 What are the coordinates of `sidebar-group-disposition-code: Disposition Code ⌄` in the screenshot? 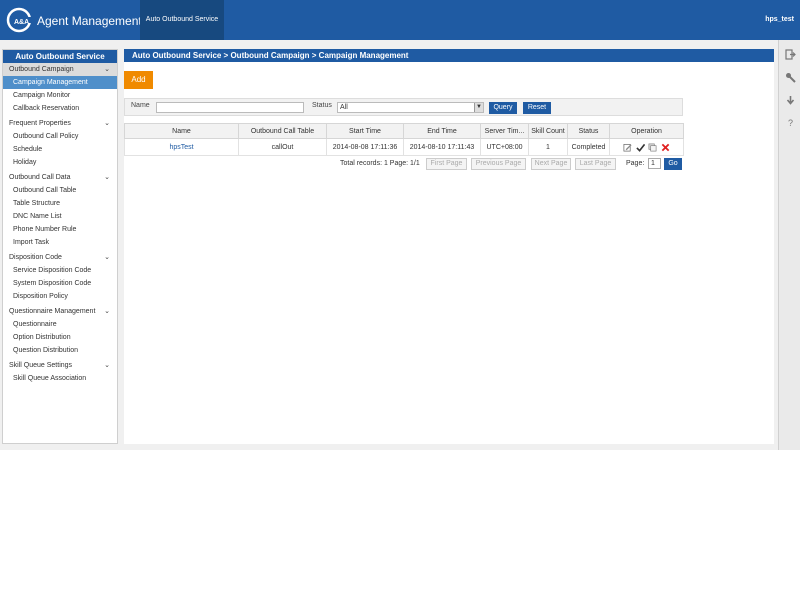 It's located at (60, 257).